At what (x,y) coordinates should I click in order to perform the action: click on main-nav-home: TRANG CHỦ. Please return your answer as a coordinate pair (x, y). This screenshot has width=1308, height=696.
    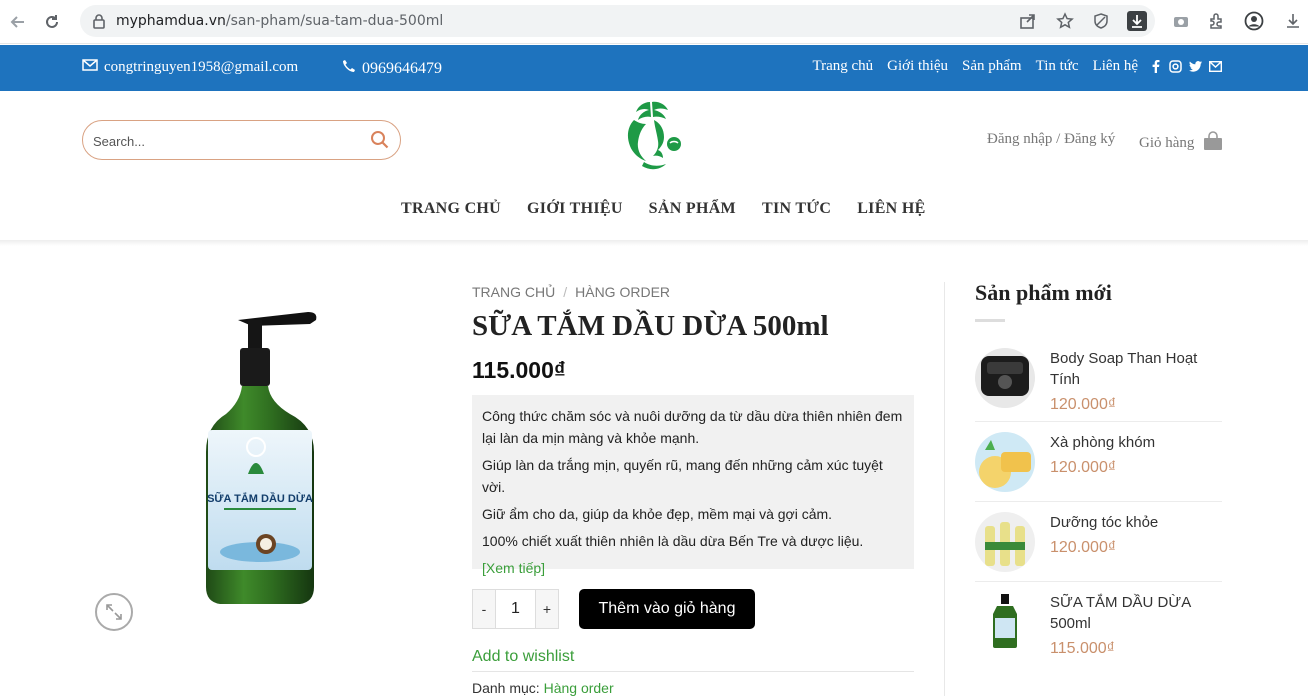
    Looking at the image, I should click on (451, 209).